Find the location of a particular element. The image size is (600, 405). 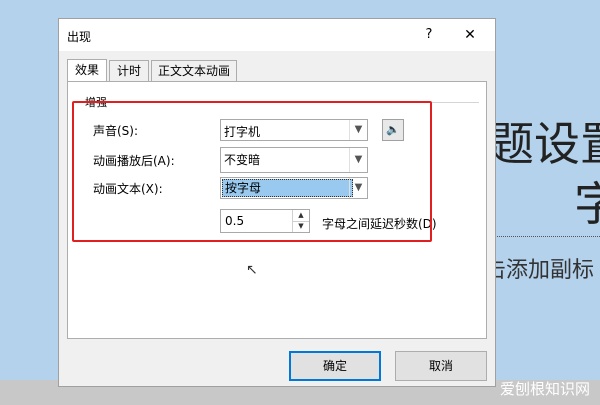

spin-down-icon: ▼ is located at coordinates (300, 226).